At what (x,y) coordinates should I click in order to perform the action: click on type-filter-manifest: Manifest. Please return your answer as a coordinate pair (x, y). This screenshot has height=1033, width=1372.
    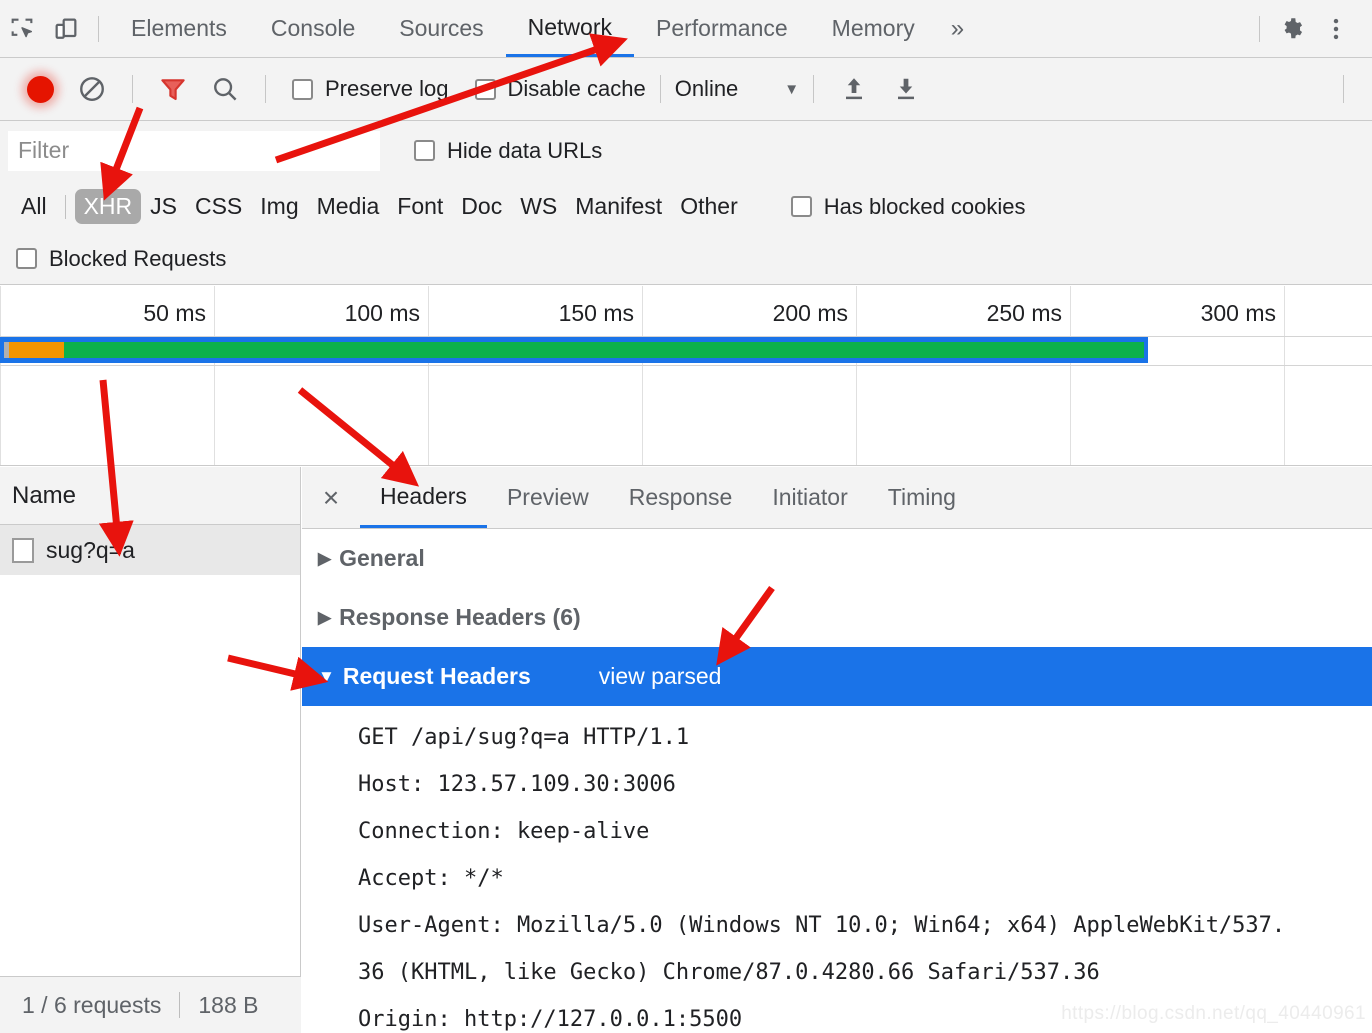
    Looking at the image, I should click on (618, 206).